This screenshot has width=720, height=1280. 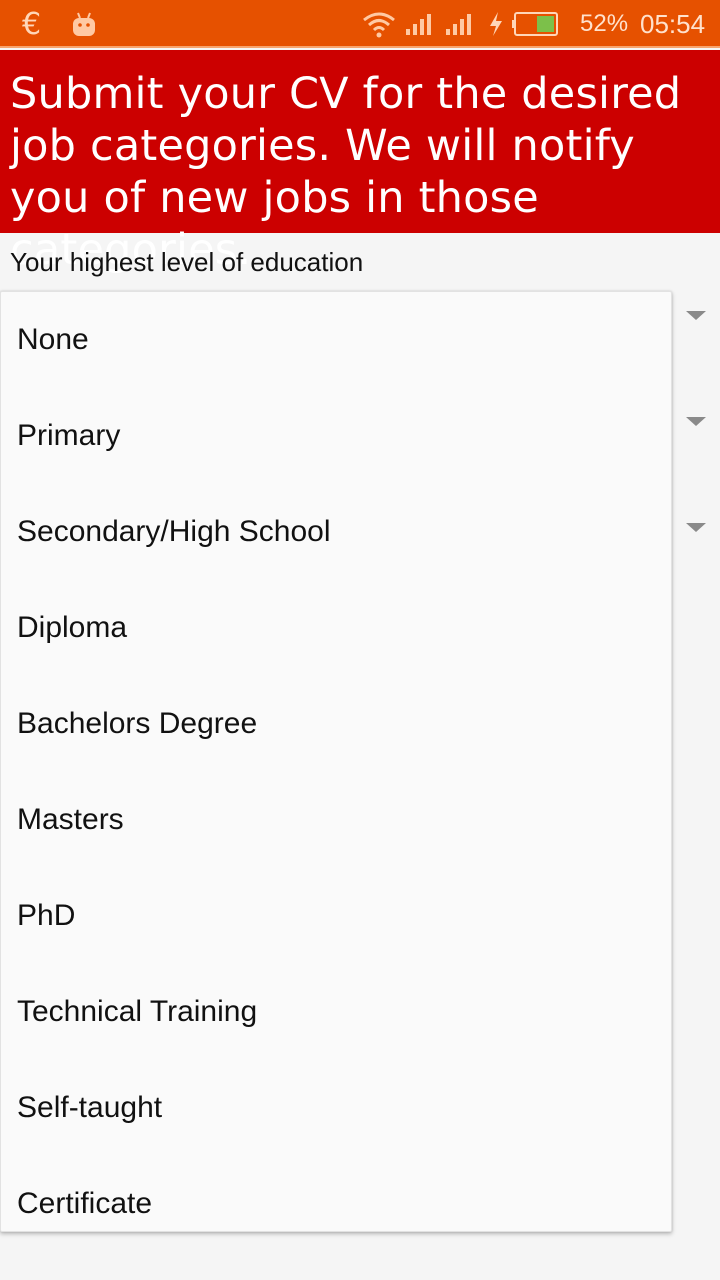 What do you see at coordinates (336, 1108) in the screenshot?
I see `option-self-taught: Self-taught` at bounding box center [336, 1108].